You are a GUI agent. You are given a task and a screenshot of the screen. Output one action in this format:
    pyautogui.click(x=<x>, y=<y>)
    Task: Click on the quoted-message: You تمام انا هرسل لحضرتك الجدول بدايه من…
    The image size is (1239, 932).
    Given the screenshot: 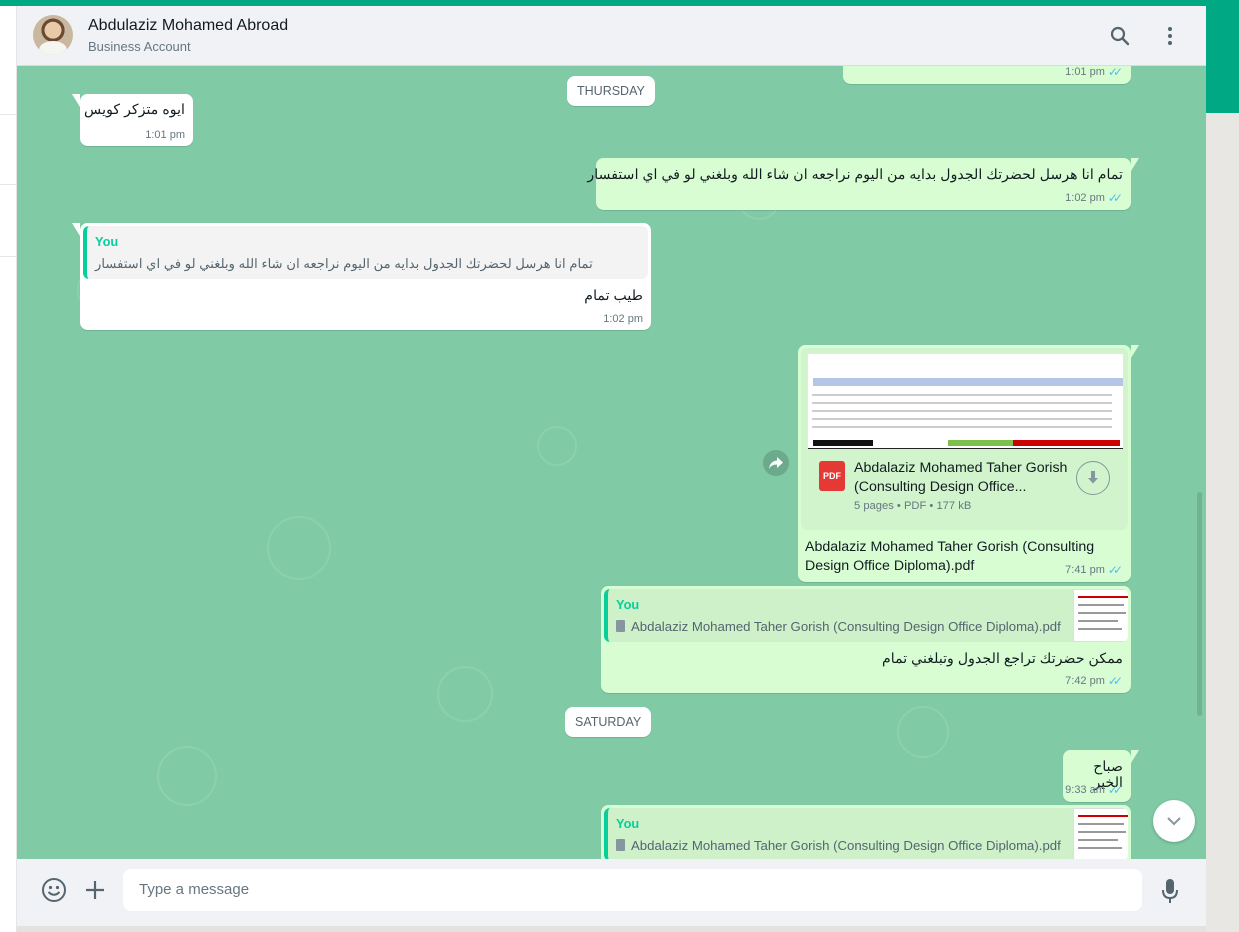 What is the action you would take?
    pyautogui.click(x=365, y=252)
    